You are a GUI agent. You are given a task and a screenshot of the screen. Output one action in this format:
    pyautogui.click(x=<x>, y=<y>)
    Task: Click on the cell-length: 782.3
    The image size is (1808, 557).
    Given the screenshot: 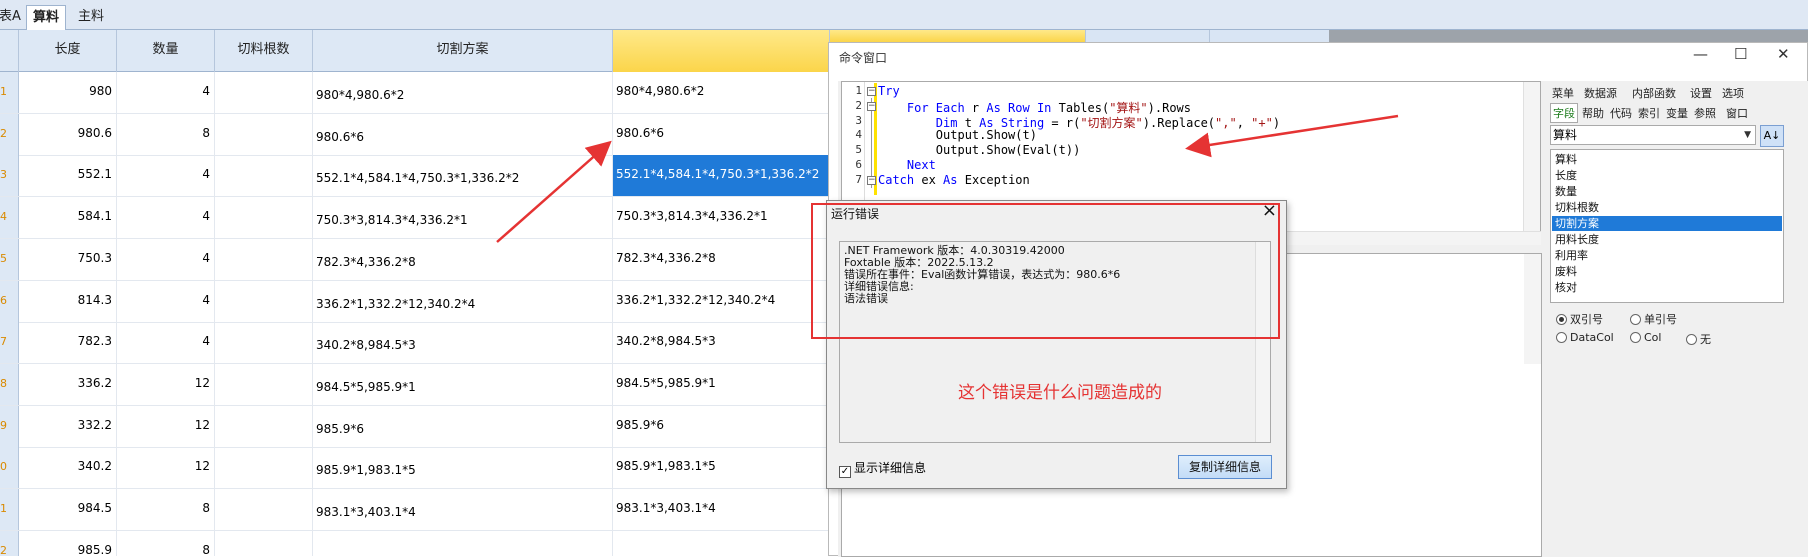 What is the action you would take?
    pyautogui.click(x=68, y=343)
    